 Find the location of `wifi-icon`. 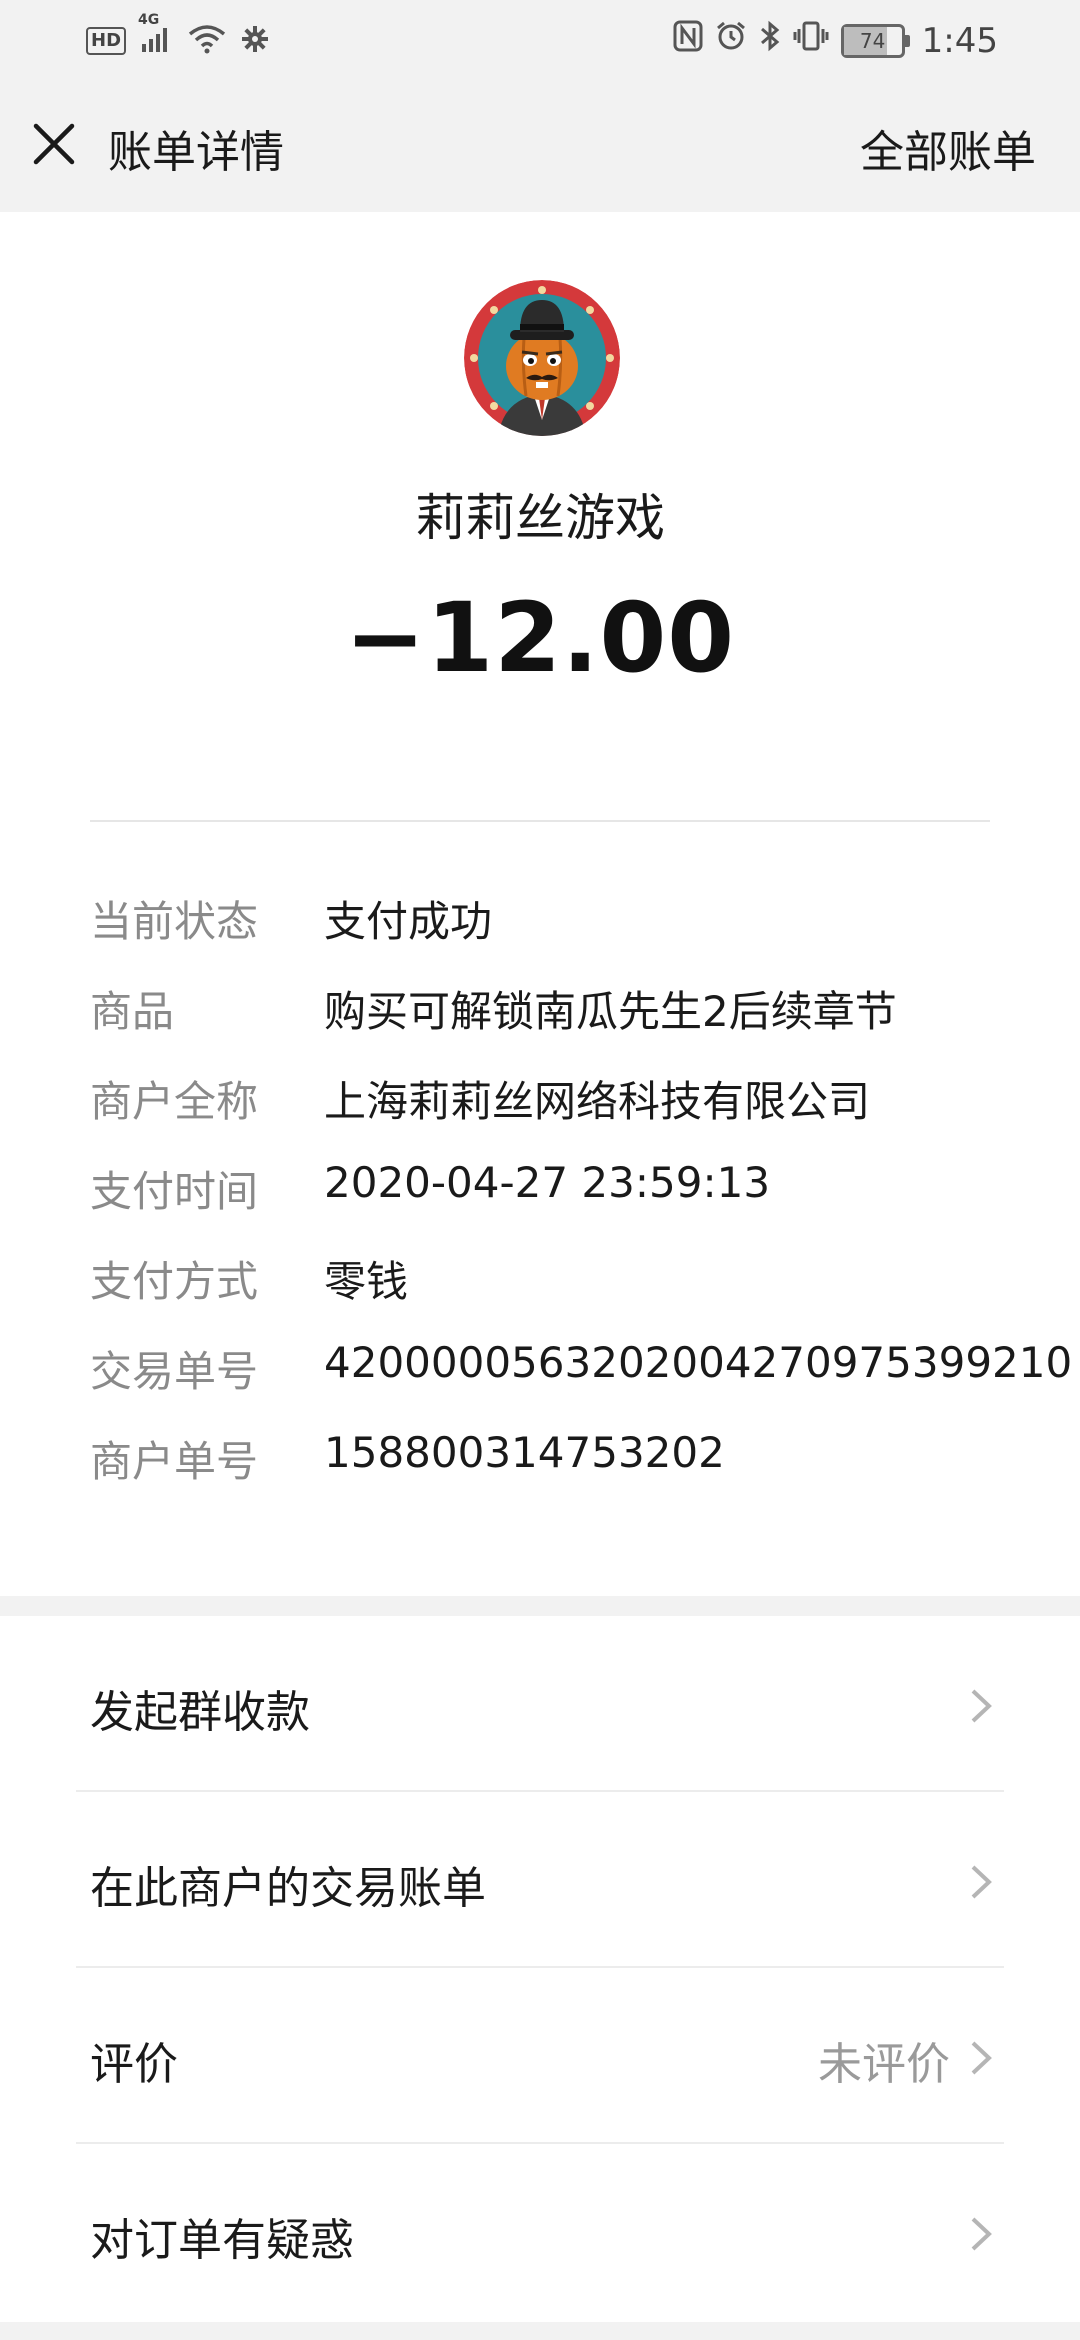

wifi-icon is located at coordinates (207, 41).